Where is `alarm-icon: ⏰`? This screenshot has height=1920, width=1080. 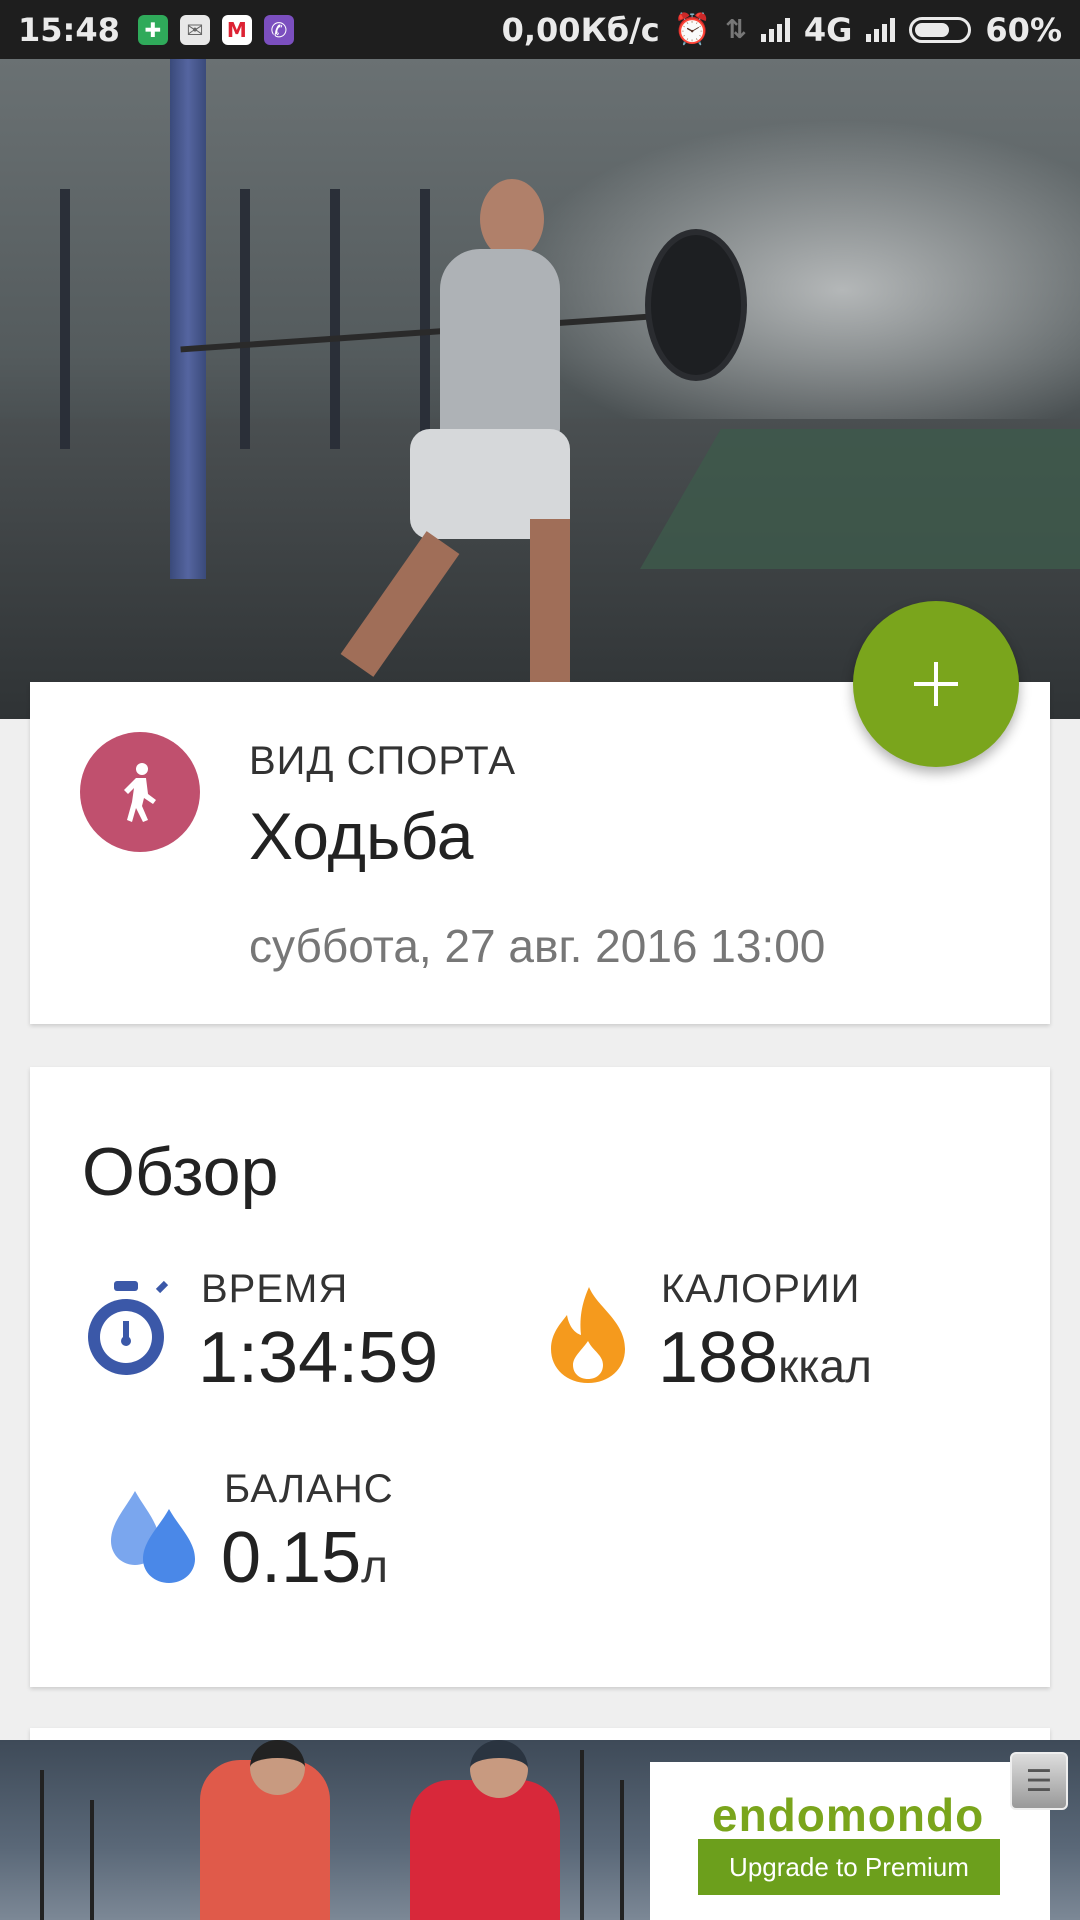
alarm-icon: ⏰ is located at coordinates (692, 29).